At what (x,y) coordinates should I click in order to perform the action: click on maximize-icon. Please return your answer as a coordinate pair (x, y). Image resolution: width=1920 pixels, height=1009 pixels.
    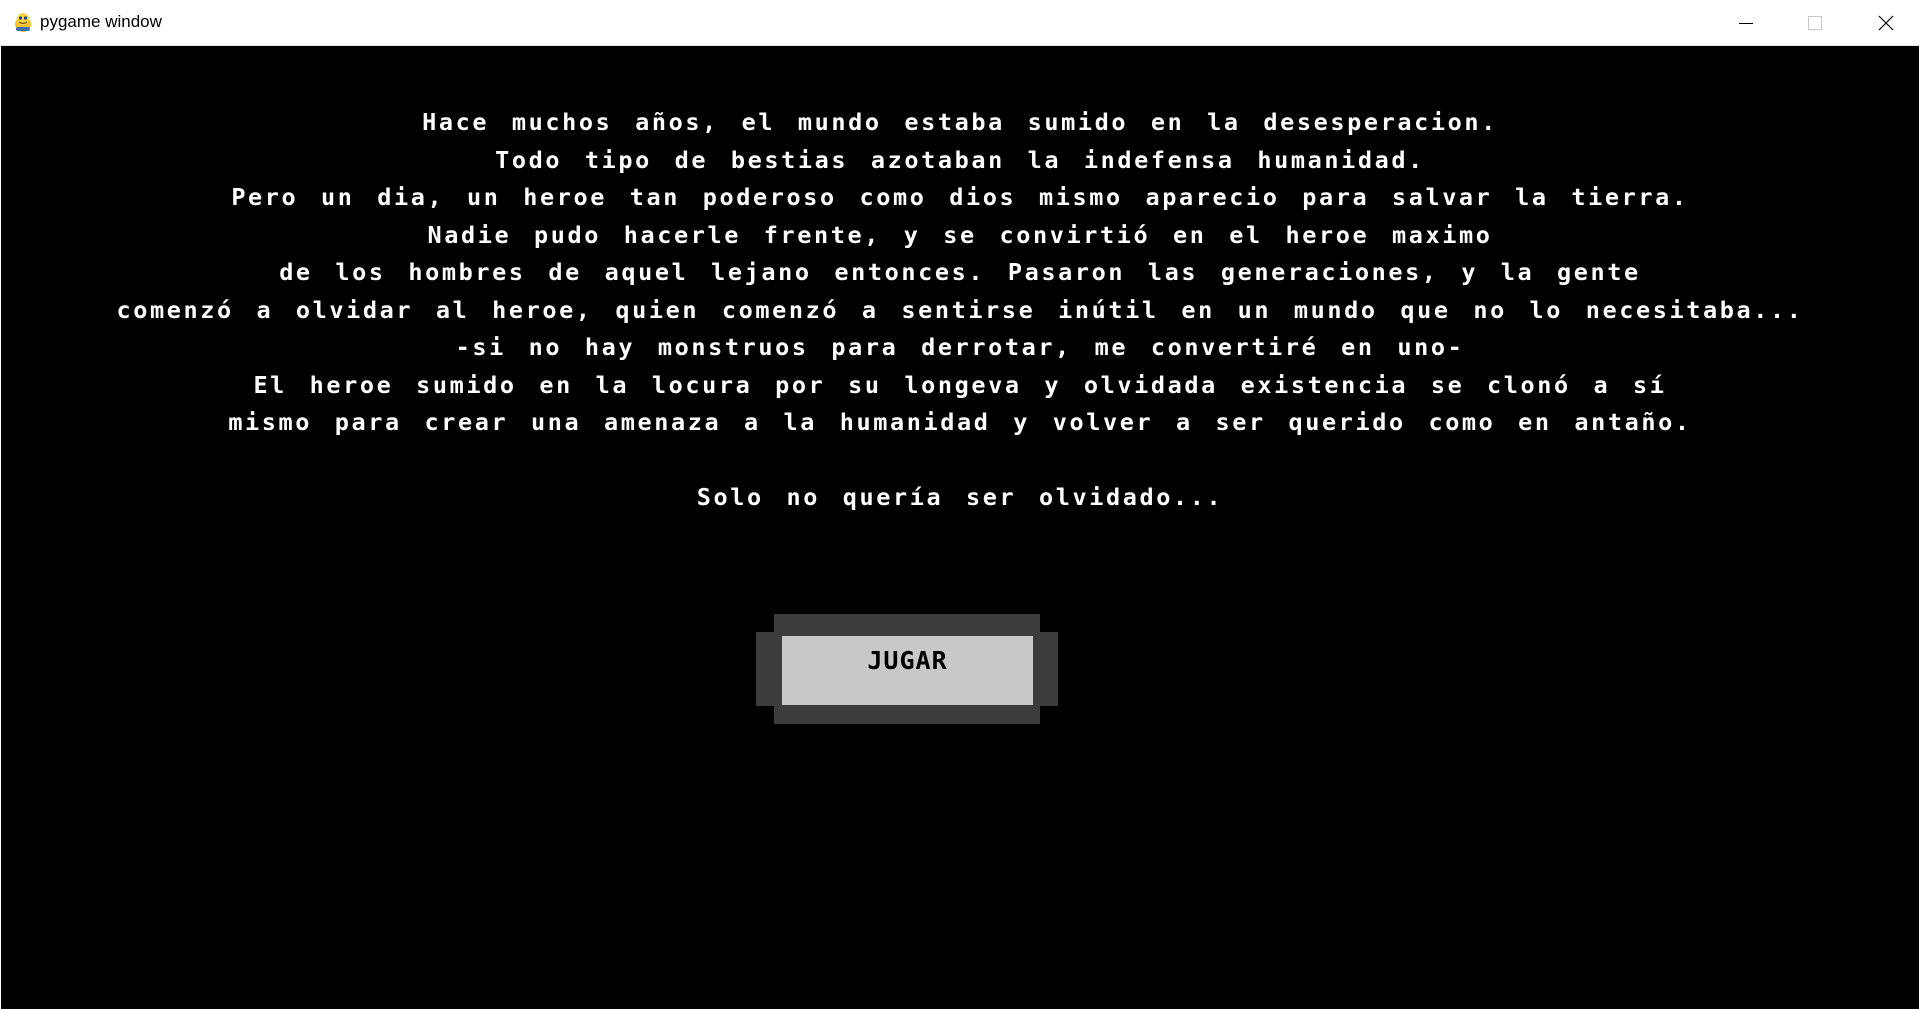
    Looking at the image, I should click on (1814, 22).